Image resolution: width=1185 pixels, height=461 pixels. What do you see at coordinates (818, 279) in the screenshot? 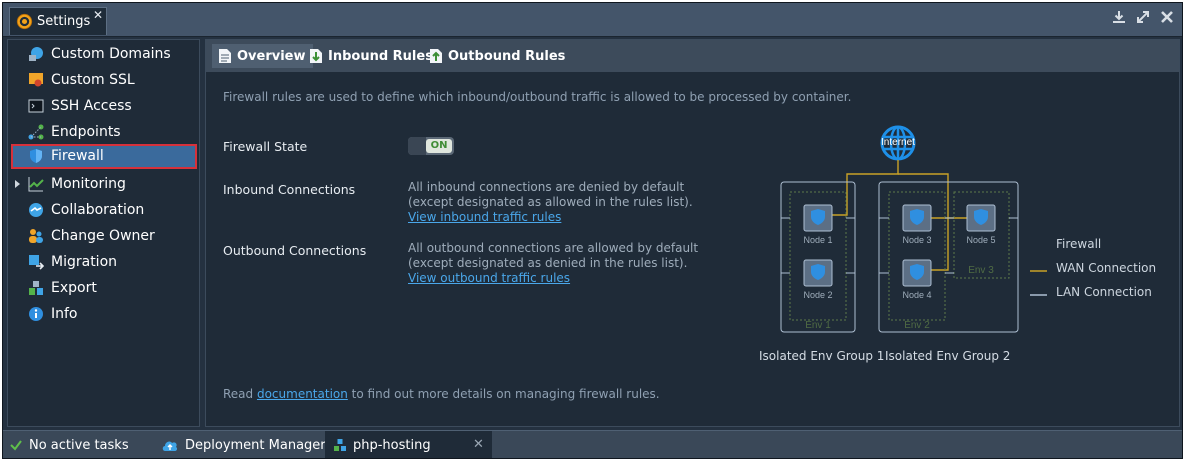
I see `node-2: Node 2` at bounding box center [818, 279].